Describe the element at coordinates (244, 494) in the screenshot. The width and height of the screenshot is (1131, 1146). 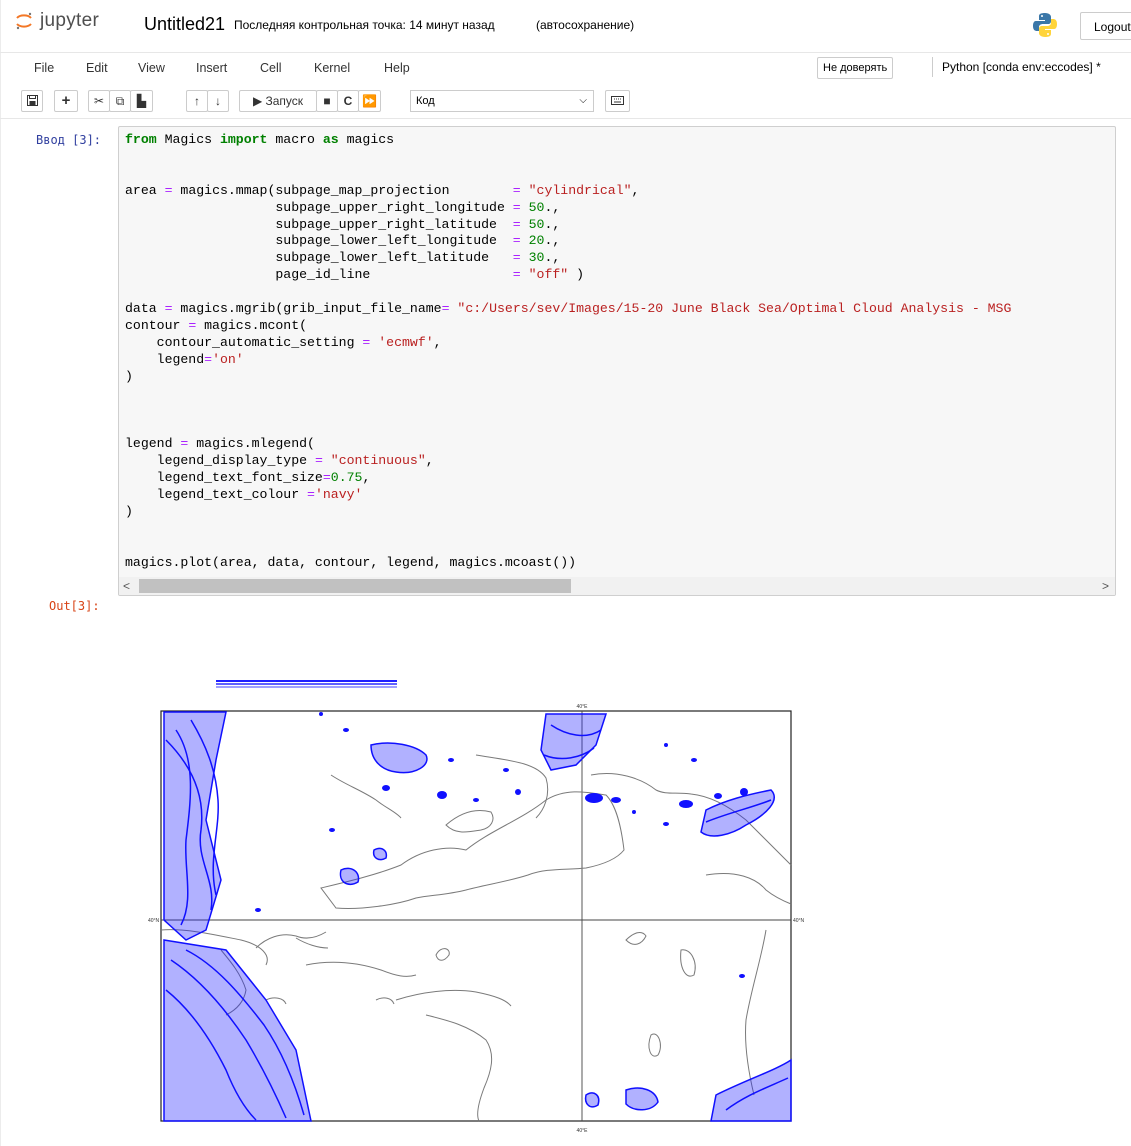
I see `code-line: legend_text_colour ='navy'` at that location.